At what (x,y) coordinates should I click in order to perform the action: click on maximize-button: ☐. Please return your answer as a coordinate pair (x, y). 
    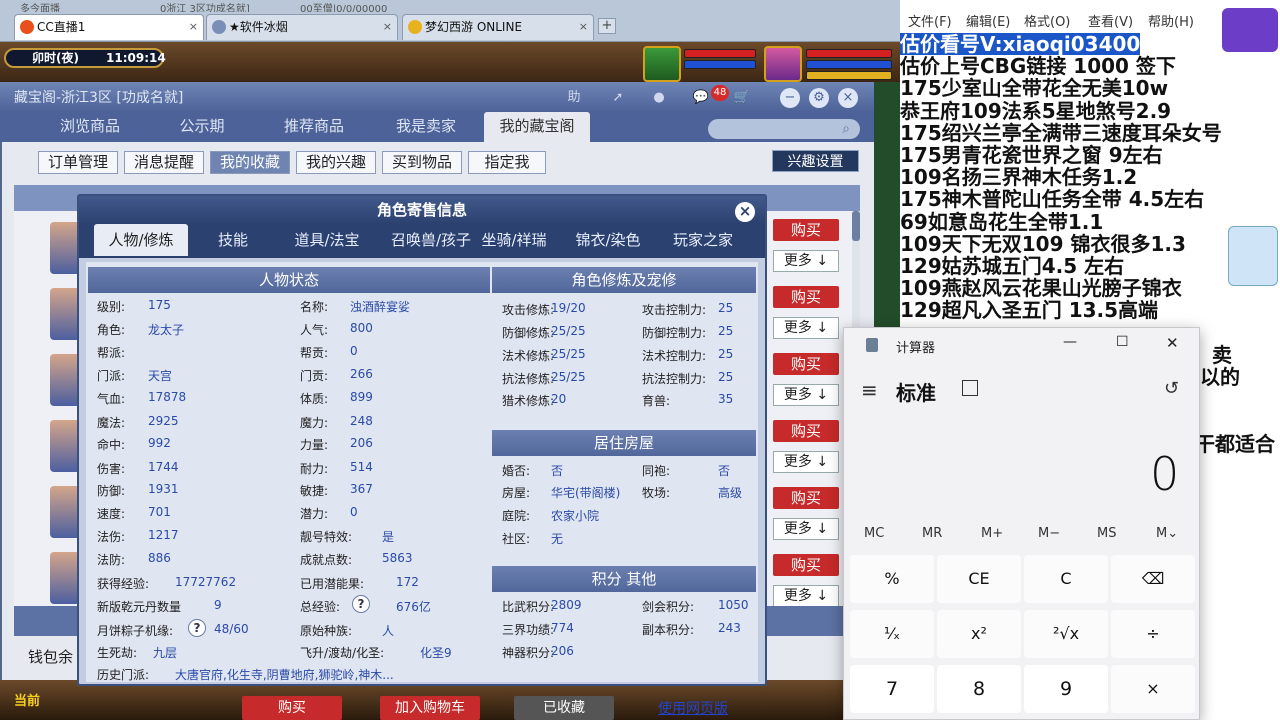
    Looking at the image, I should click on (1122, 342).